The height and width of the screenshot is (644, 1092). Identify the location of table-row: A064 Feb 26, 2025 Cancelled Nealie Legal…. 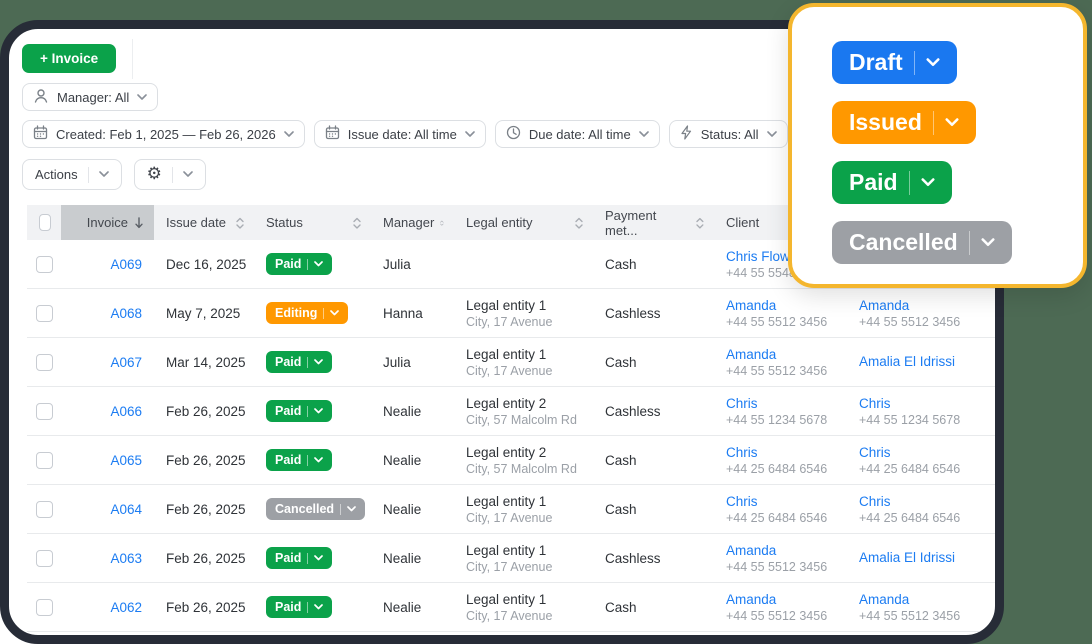
(511, 509).